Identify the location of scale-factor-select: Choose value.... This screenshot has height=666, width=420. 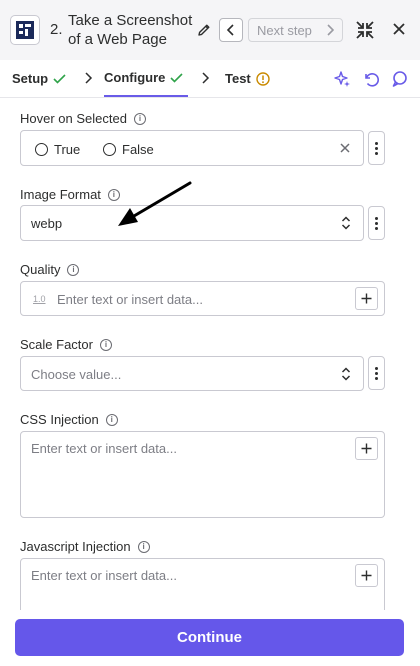
(192, 373).